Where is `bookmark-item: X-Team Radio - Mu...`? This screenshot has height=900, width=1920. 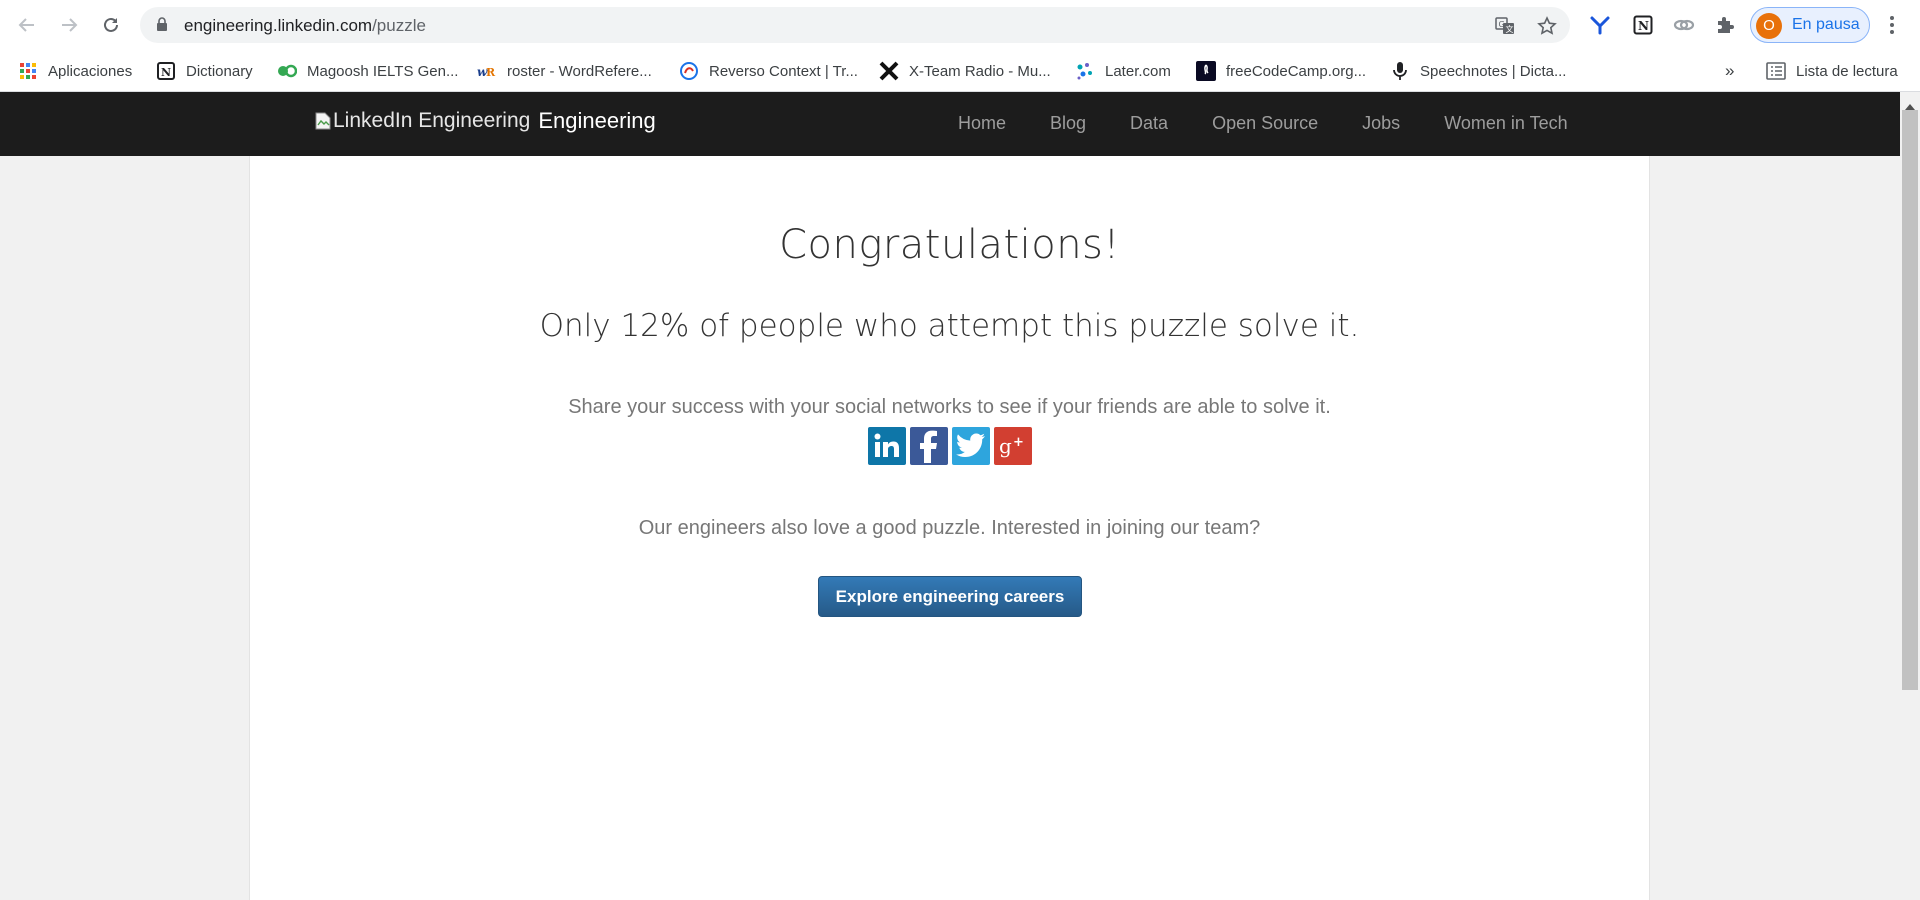 bookmark-item: X-Team Radio - Mu... is located at coordinates (965, 71).